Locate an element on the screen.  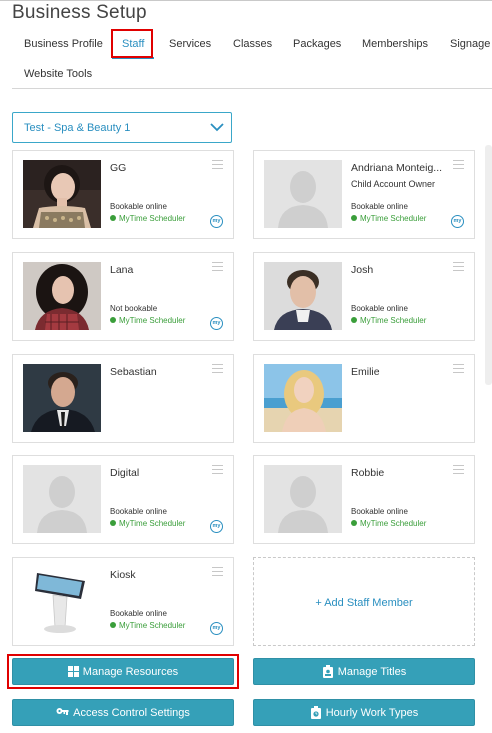
tab-classes: Classes is located at coordinates (252, 44).